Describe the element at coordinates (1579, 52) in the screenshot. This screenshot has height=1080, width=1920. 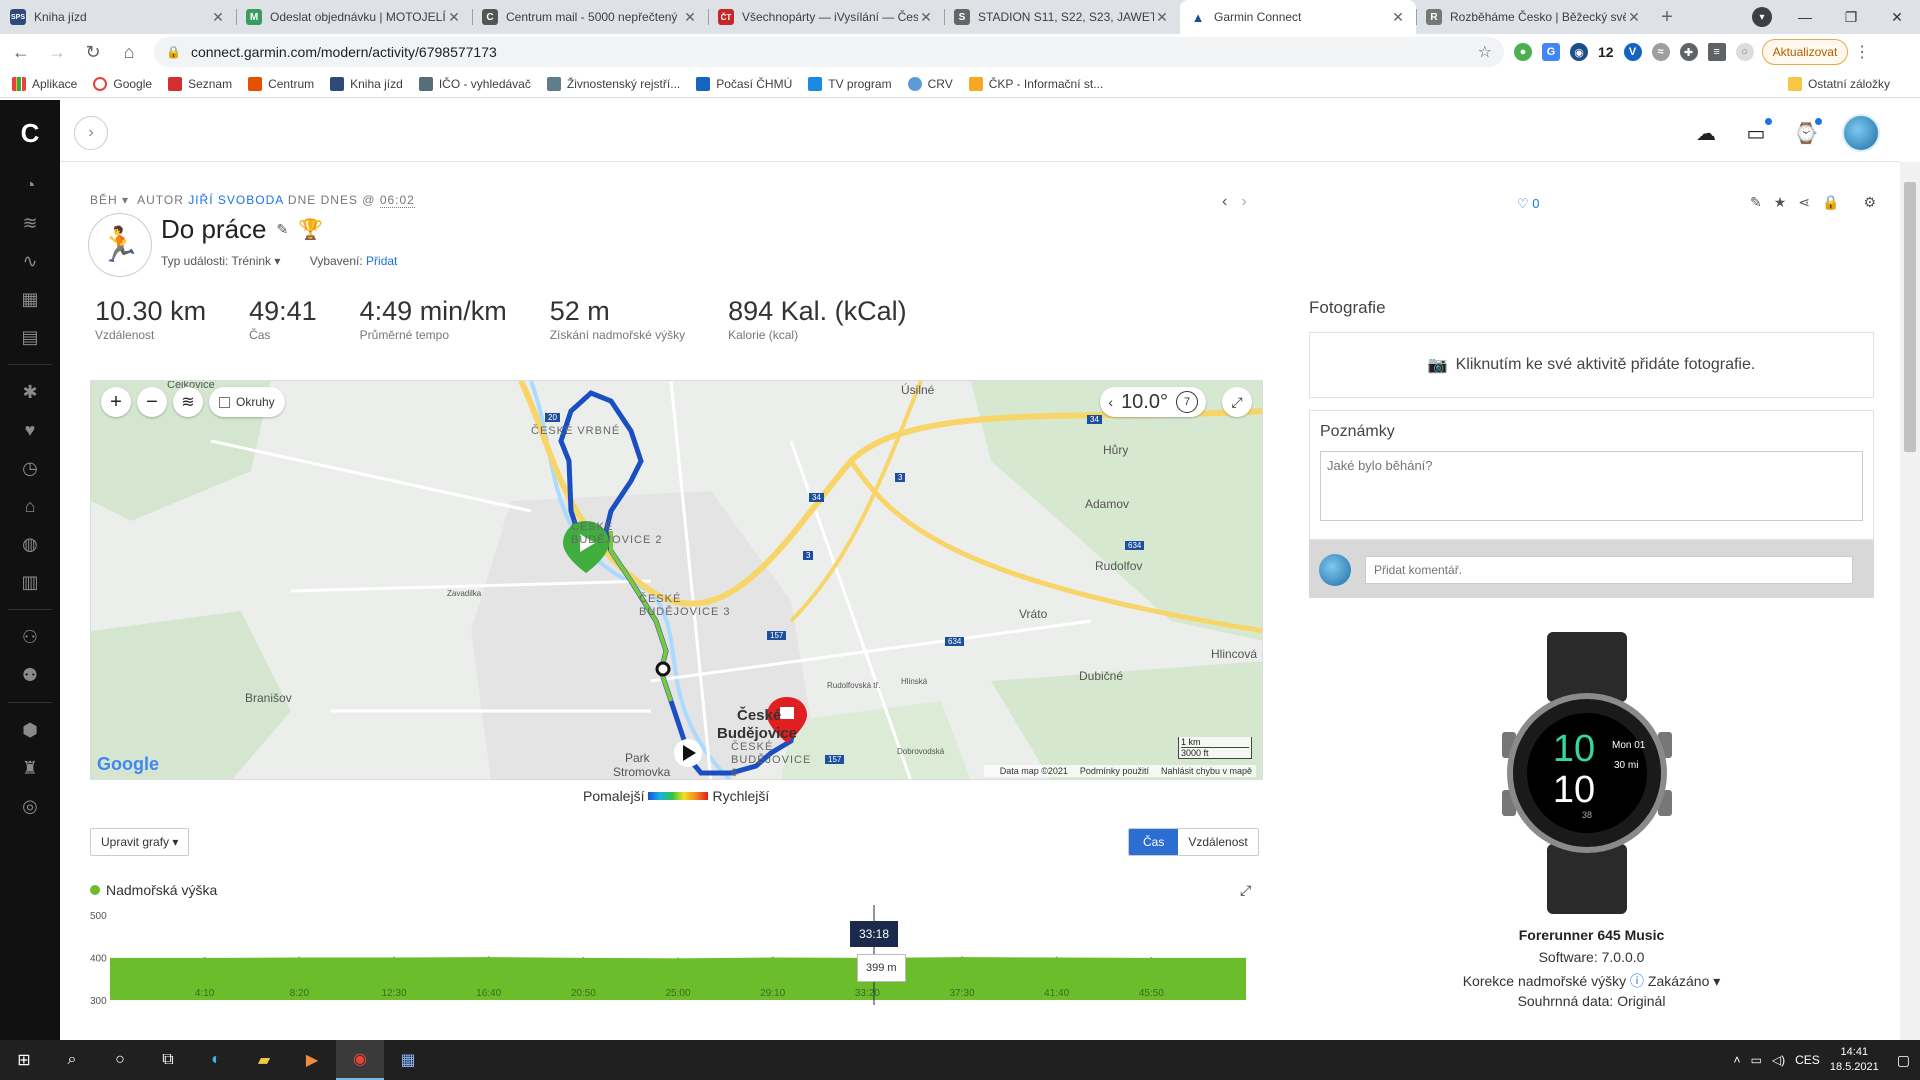
I see `extension-icon: ◉` at that location.